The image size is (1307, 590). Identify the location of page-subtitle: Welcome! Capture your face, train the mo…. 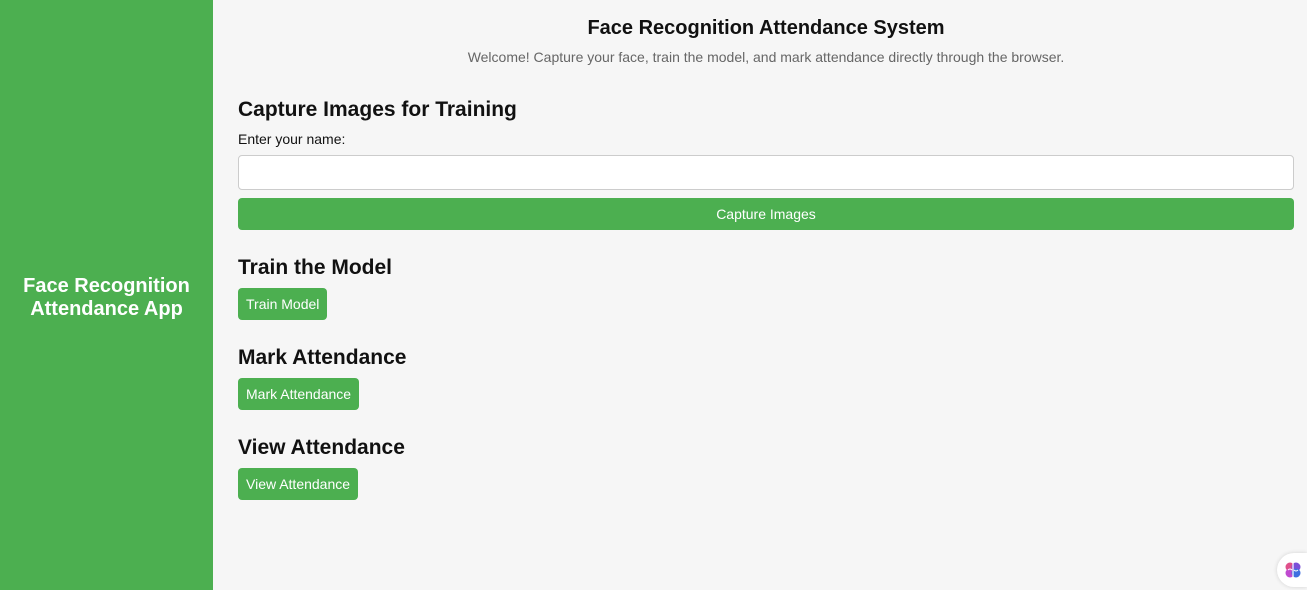
(766, 57).